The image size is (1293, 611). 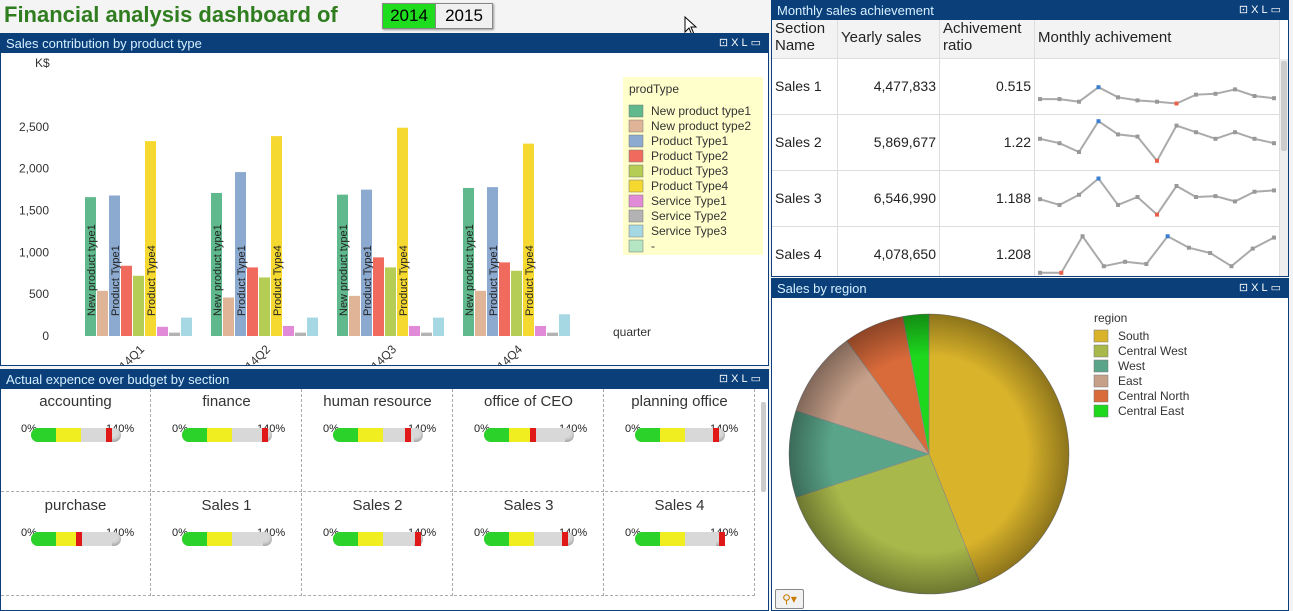 What do you see at coordinates (1026, 251) in the screenshot?
I see `table-row: Sales 4 4,078,650 1.208` at bounding box center [1026, 251].